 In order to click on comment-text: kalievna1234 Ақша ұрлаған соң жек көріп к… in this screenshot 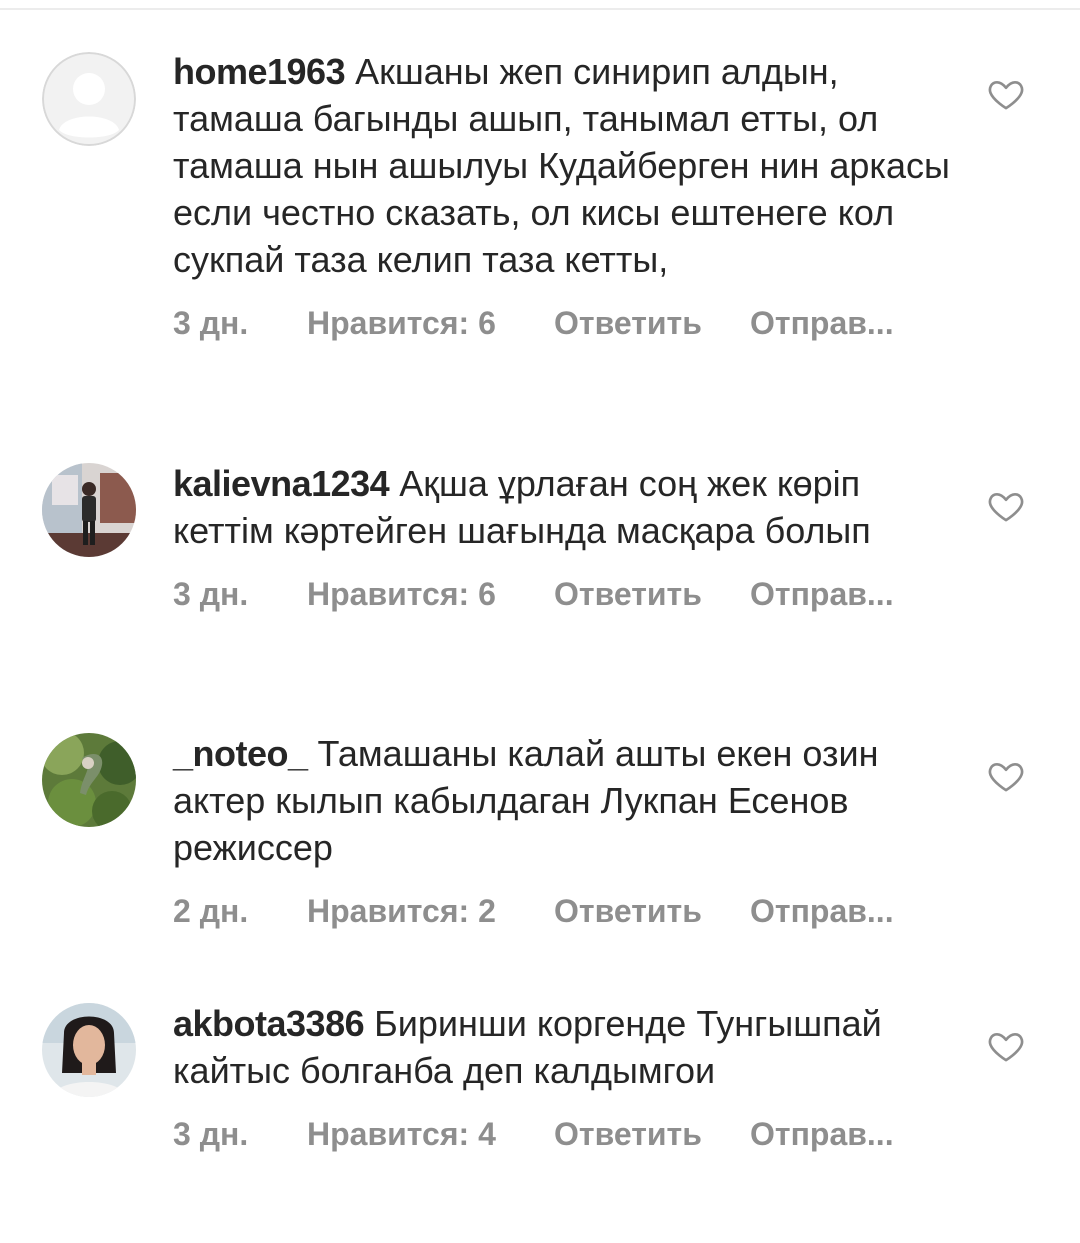, I will do `click(568, 507)`.